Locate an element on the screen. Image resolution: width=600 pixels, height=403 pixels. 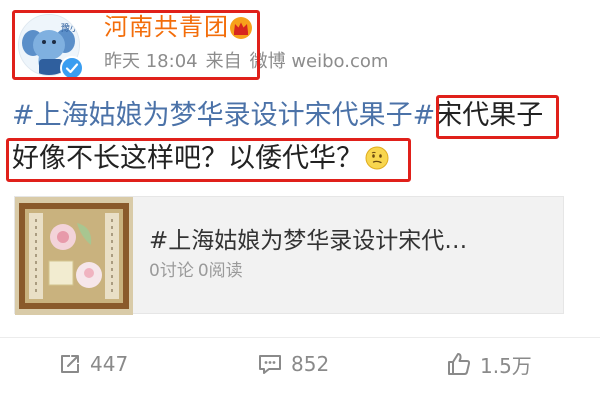
post-text-line-1: #上海姑娘为梦华录设计宋代果子#宋代果子 is located at coordinates (277, 116).